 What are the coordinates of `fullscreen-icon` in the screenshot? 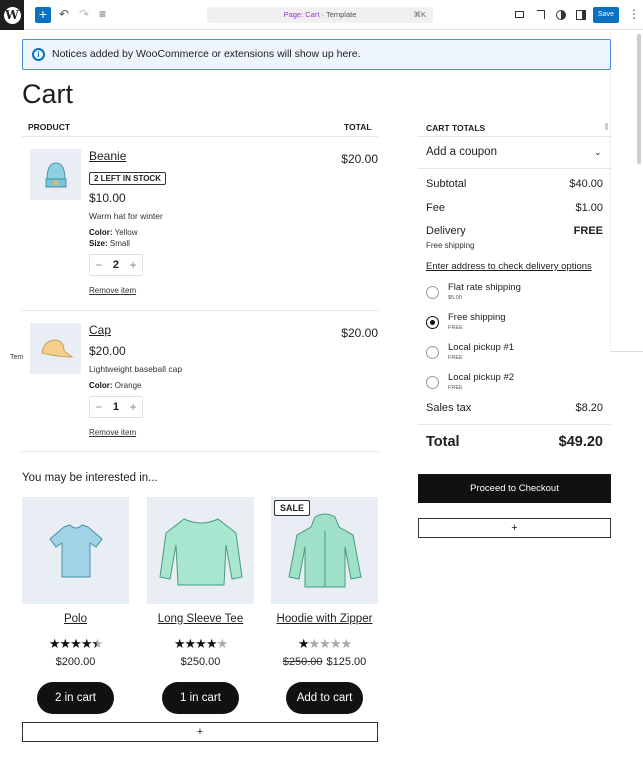 It's located at (541, 14).